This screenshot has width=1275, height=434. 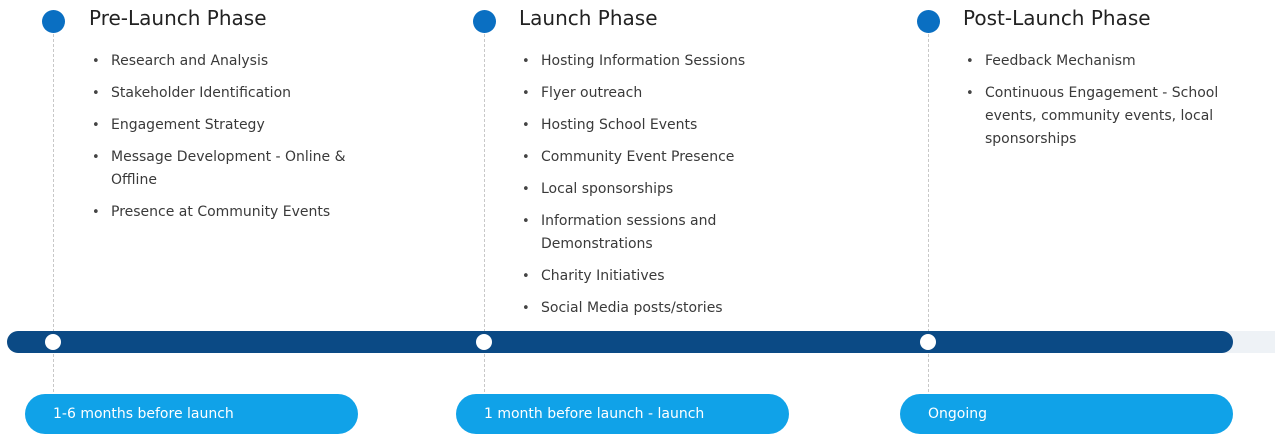 What do you see at coordinates (644, 61) in the screenshot?
I see `list-item: Hosting Information Sessions` at bounding box center [644, 61].